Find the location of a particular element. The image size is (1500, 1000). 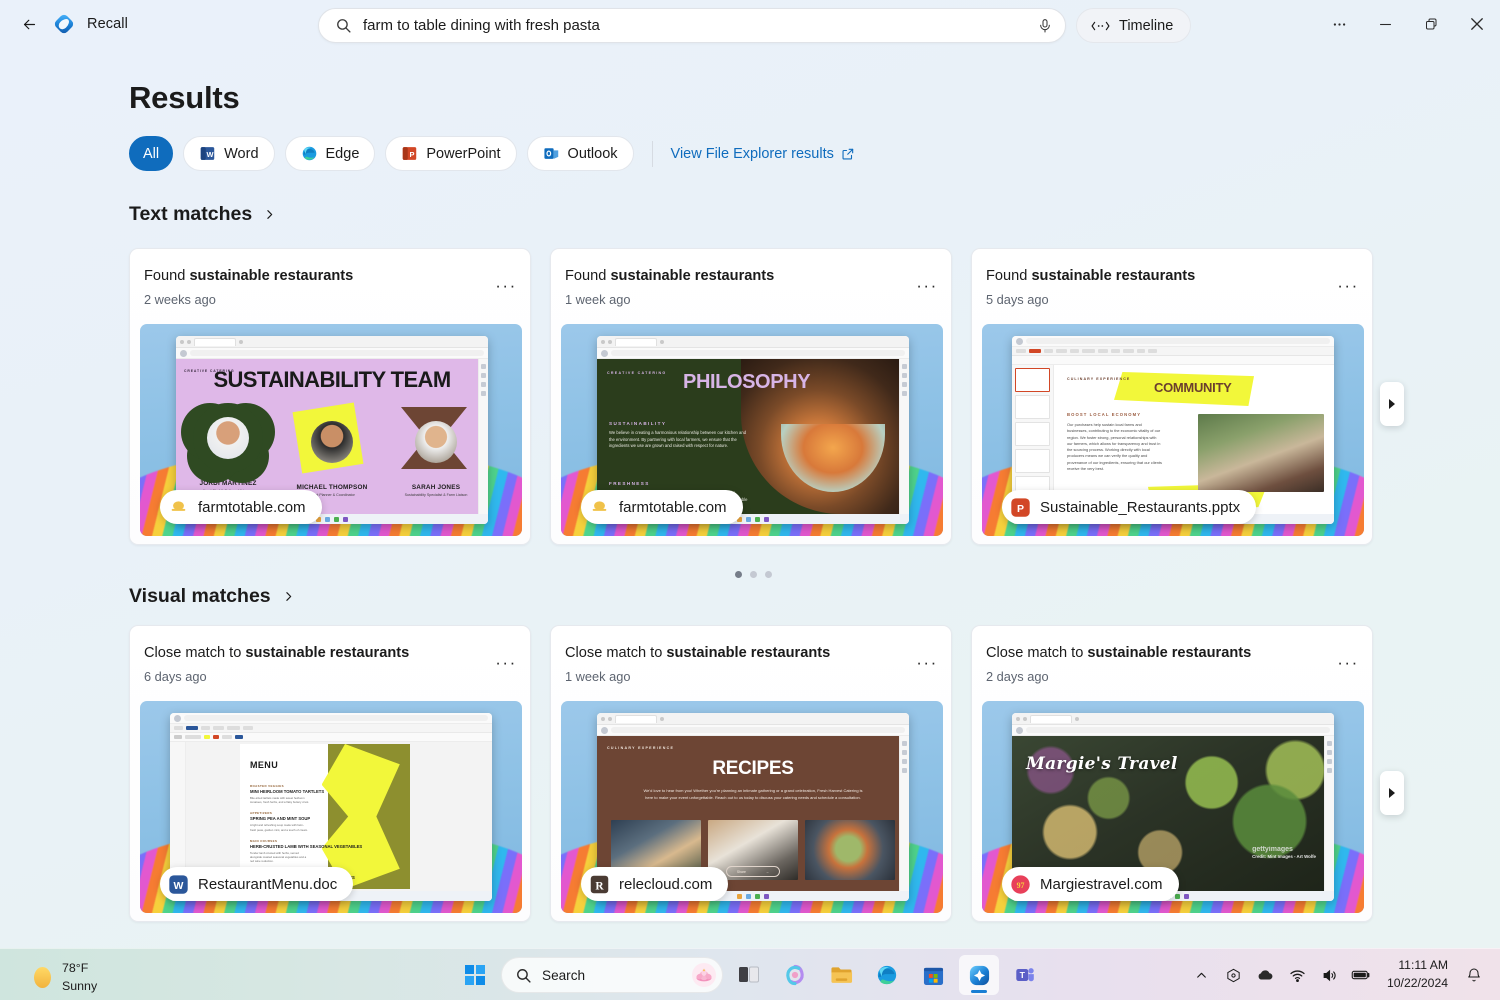

cloud-icon is located at coordinates (1265, 975).